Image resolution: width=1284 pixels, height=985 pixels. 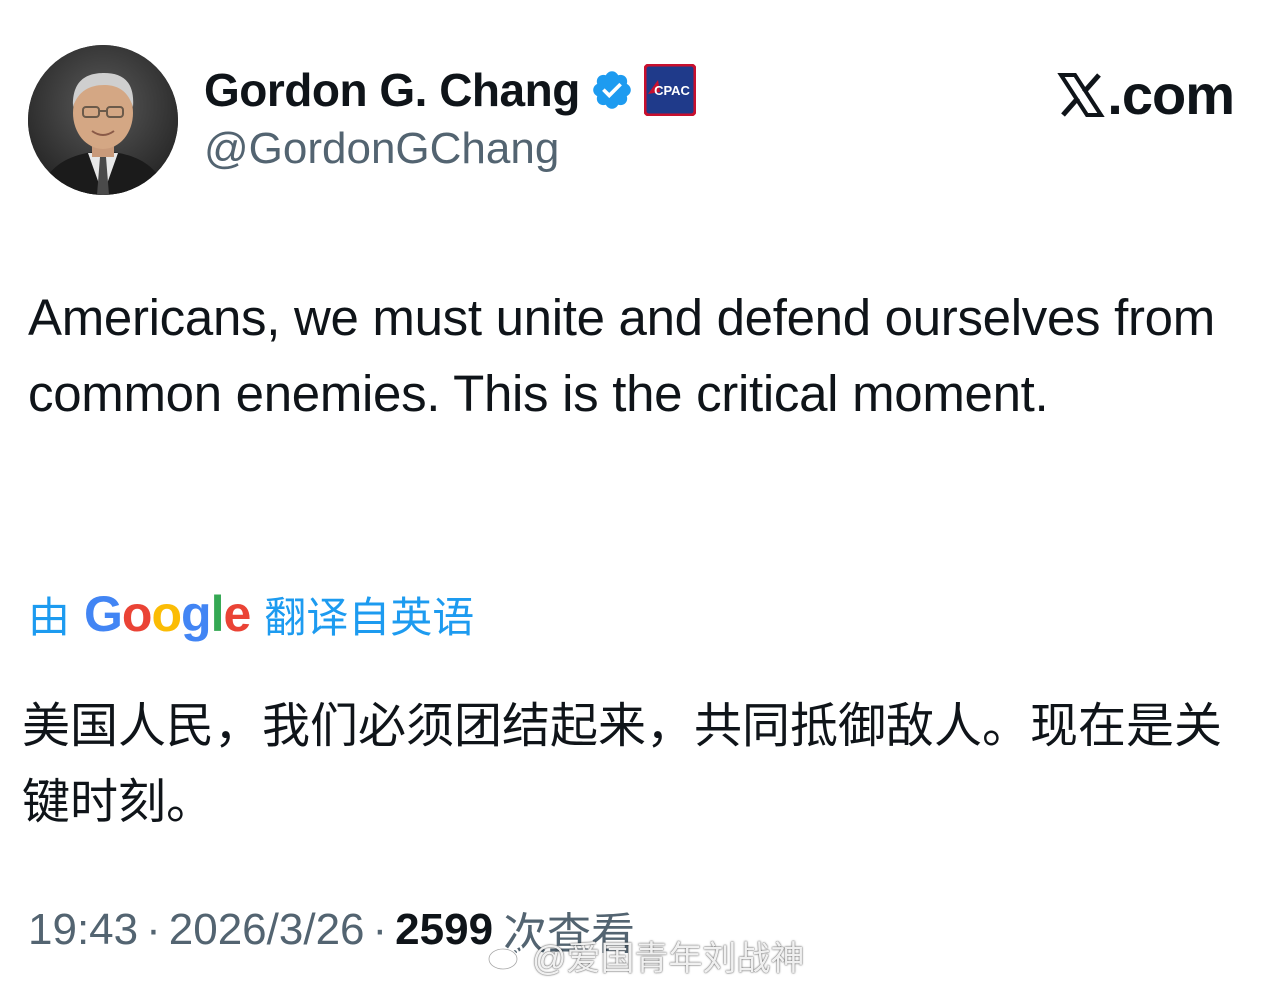 I want to click on translation-prefix: 由, so click(x=49, y=617).